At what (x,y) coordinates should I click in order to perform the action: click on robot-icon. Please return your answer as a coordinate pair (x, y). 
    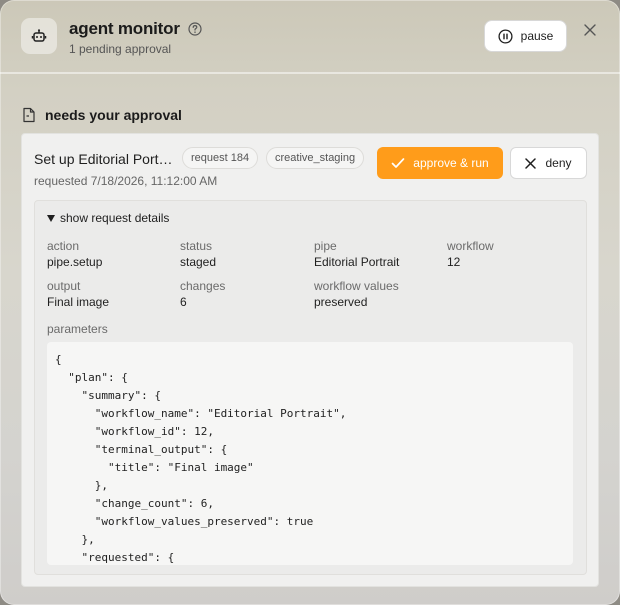
    Looking at the image, I should click on (39, 35).